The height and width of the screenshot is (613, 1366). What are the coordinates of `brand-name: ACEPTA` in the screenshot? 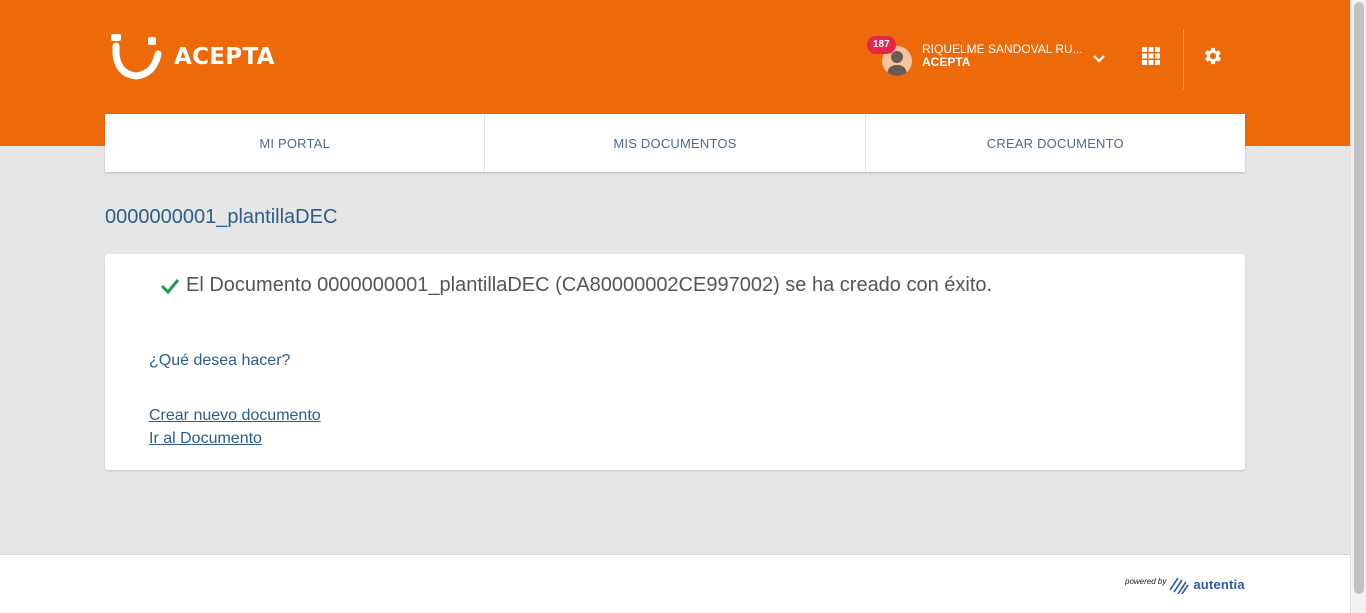 It's located at (224, 57).